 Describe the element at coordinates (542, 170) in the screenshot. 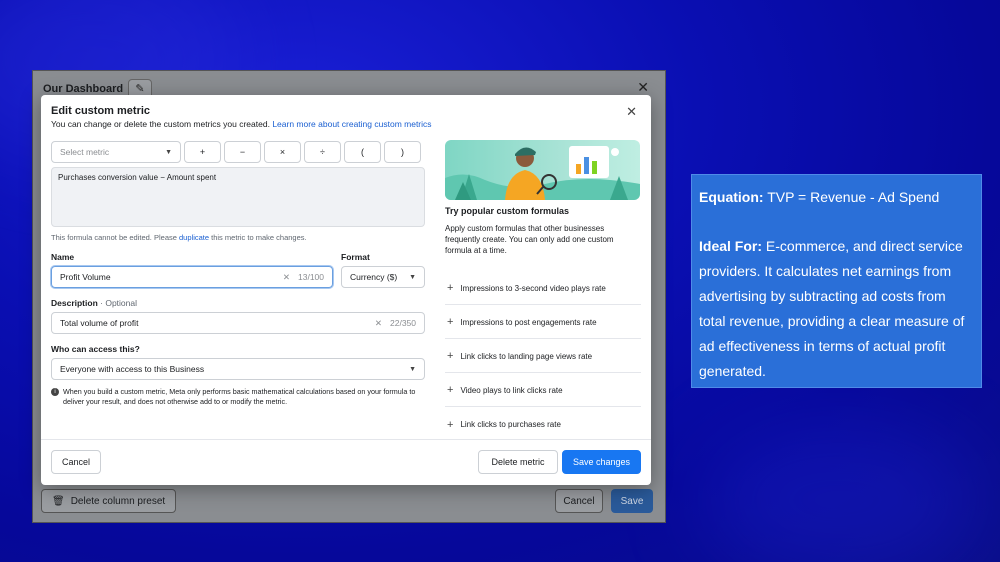

I see `illustration-image` at that location.